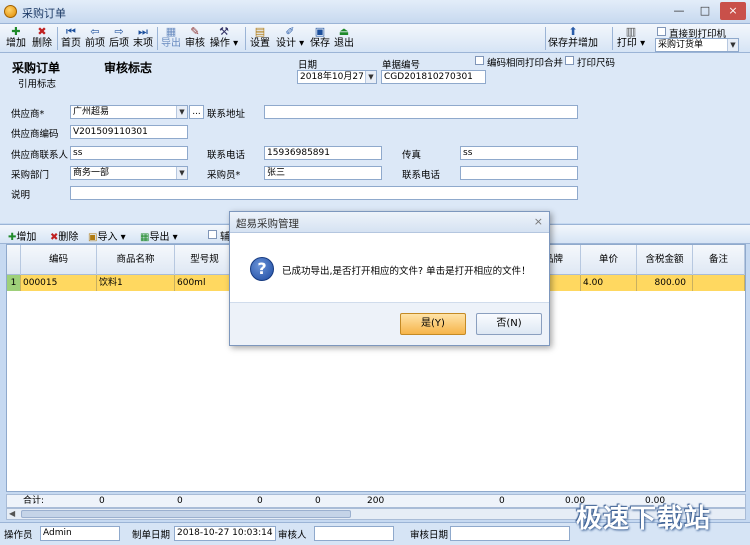 This screenshot has height=545, width=750. What do you see at coordinates (260, 501) in the screenshot?
I see `total-3: 0` at bounding box center [260, 501].